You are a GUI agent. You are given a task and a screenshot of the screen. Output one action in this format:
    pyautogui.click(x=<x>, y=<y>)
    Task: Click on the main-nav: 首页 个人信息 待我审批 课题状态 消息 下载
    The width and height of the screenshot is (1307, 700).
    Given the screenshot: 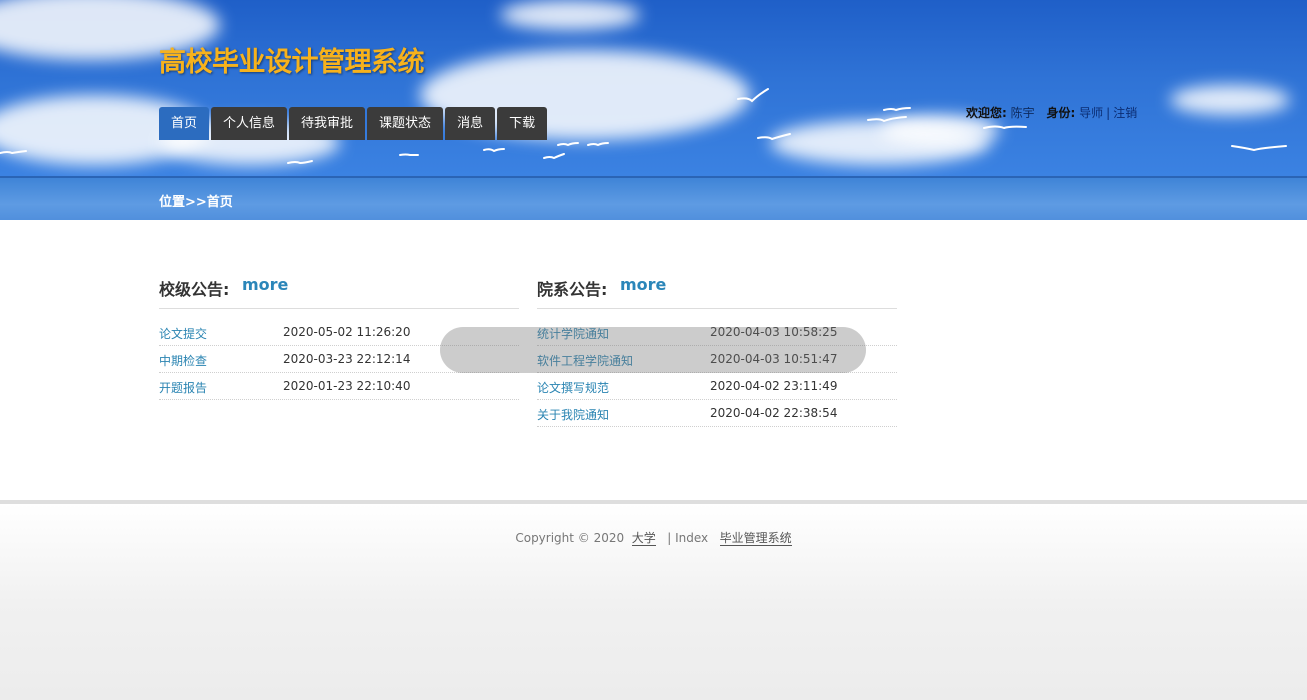 What is the action you would take?
    pyautogui.click(x=354, y=123)
    